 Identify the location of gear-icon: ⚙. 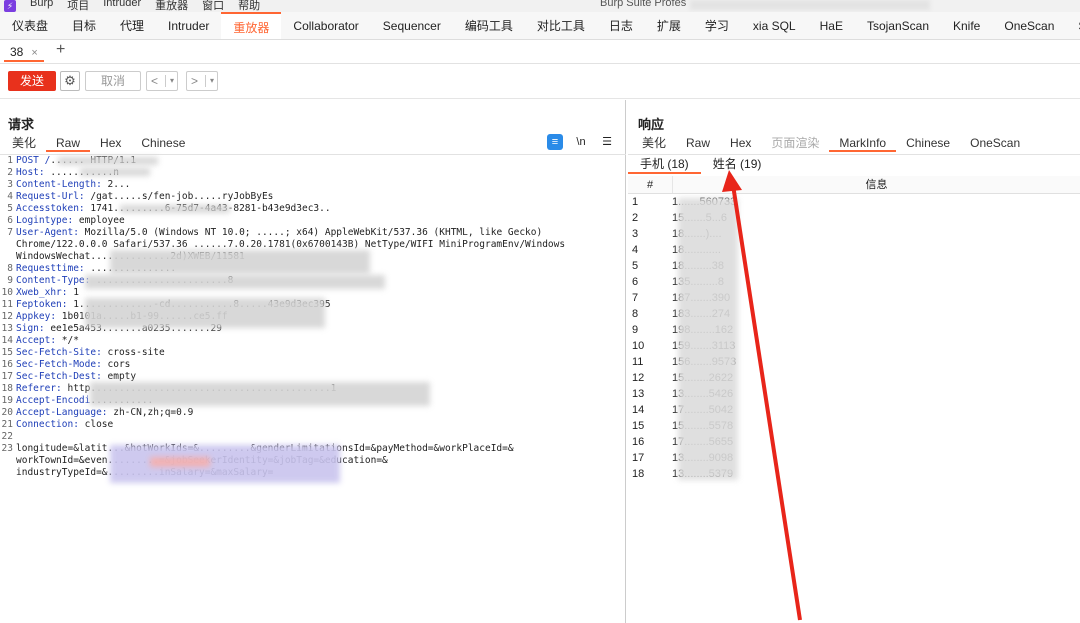
(70, 81).